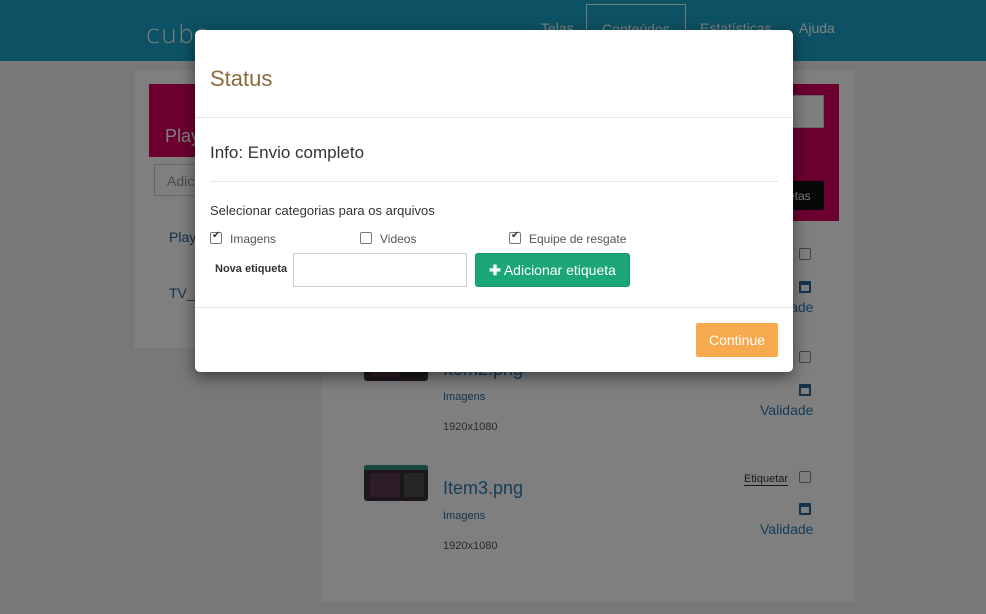  I want to click on add-tag-button: ✚ Adicionar etiqueta, so click(552, 270).